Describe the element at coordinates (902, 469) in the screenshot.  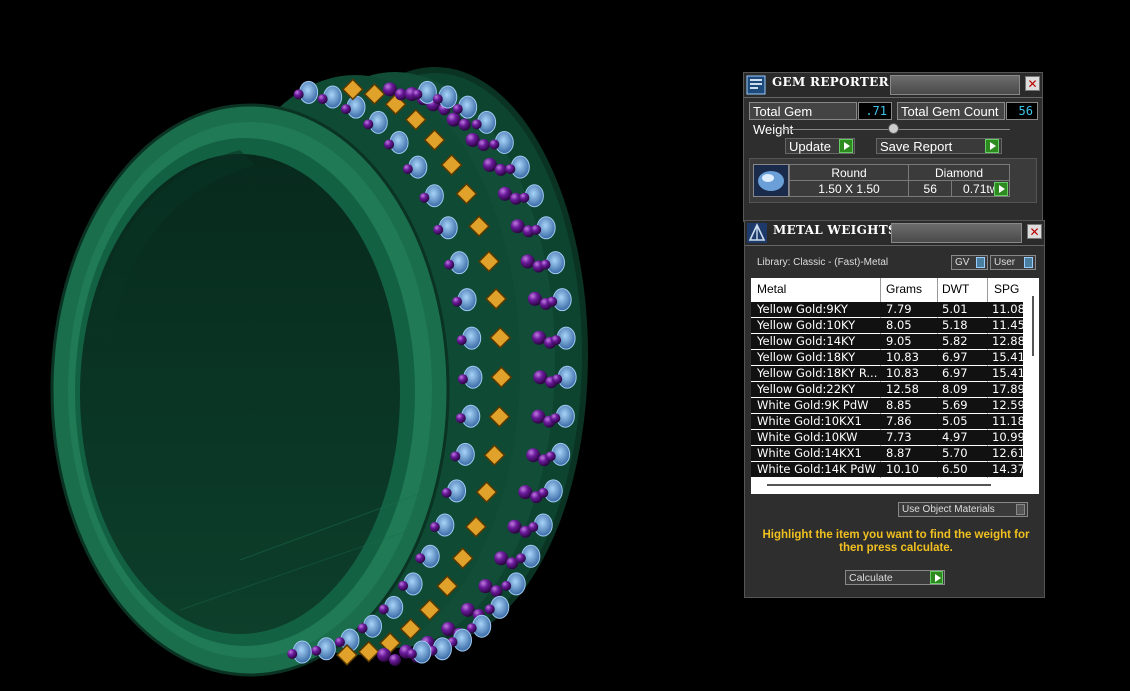
I see `cell-grams: 10.10` at that location.